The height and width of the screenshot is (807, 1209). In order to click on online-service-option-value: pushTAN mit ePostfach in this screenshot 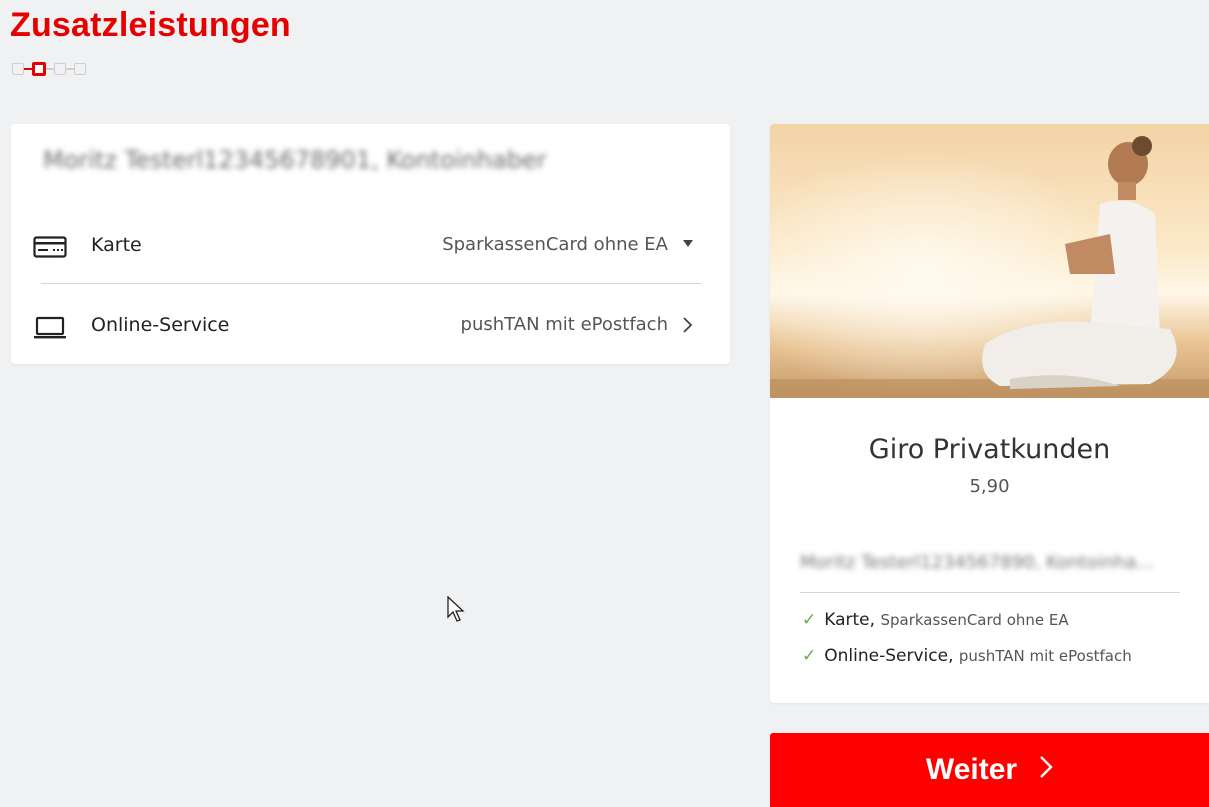, I will do `click(564, 324)`.